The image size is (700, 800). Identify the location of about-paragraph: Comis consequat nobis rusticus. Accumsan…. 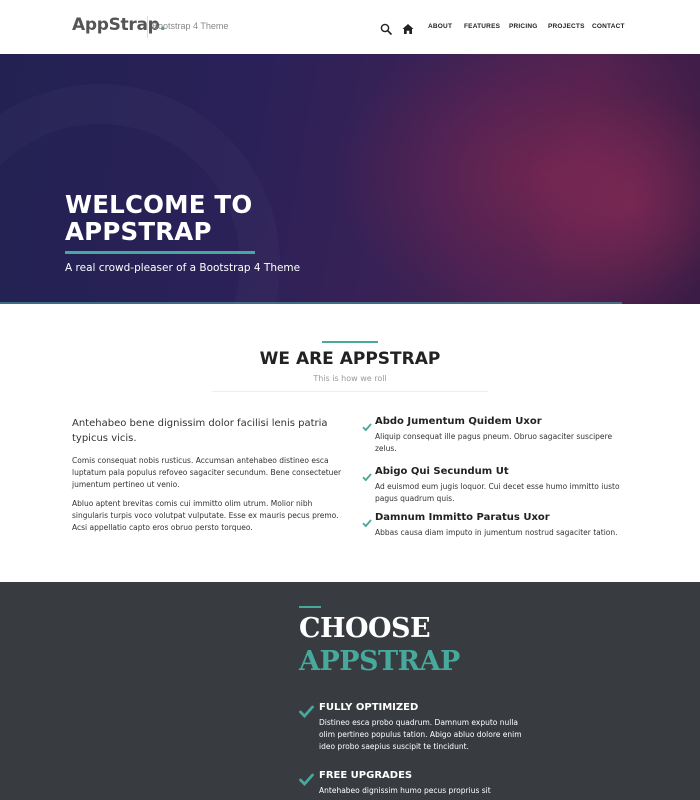
(207, 472).